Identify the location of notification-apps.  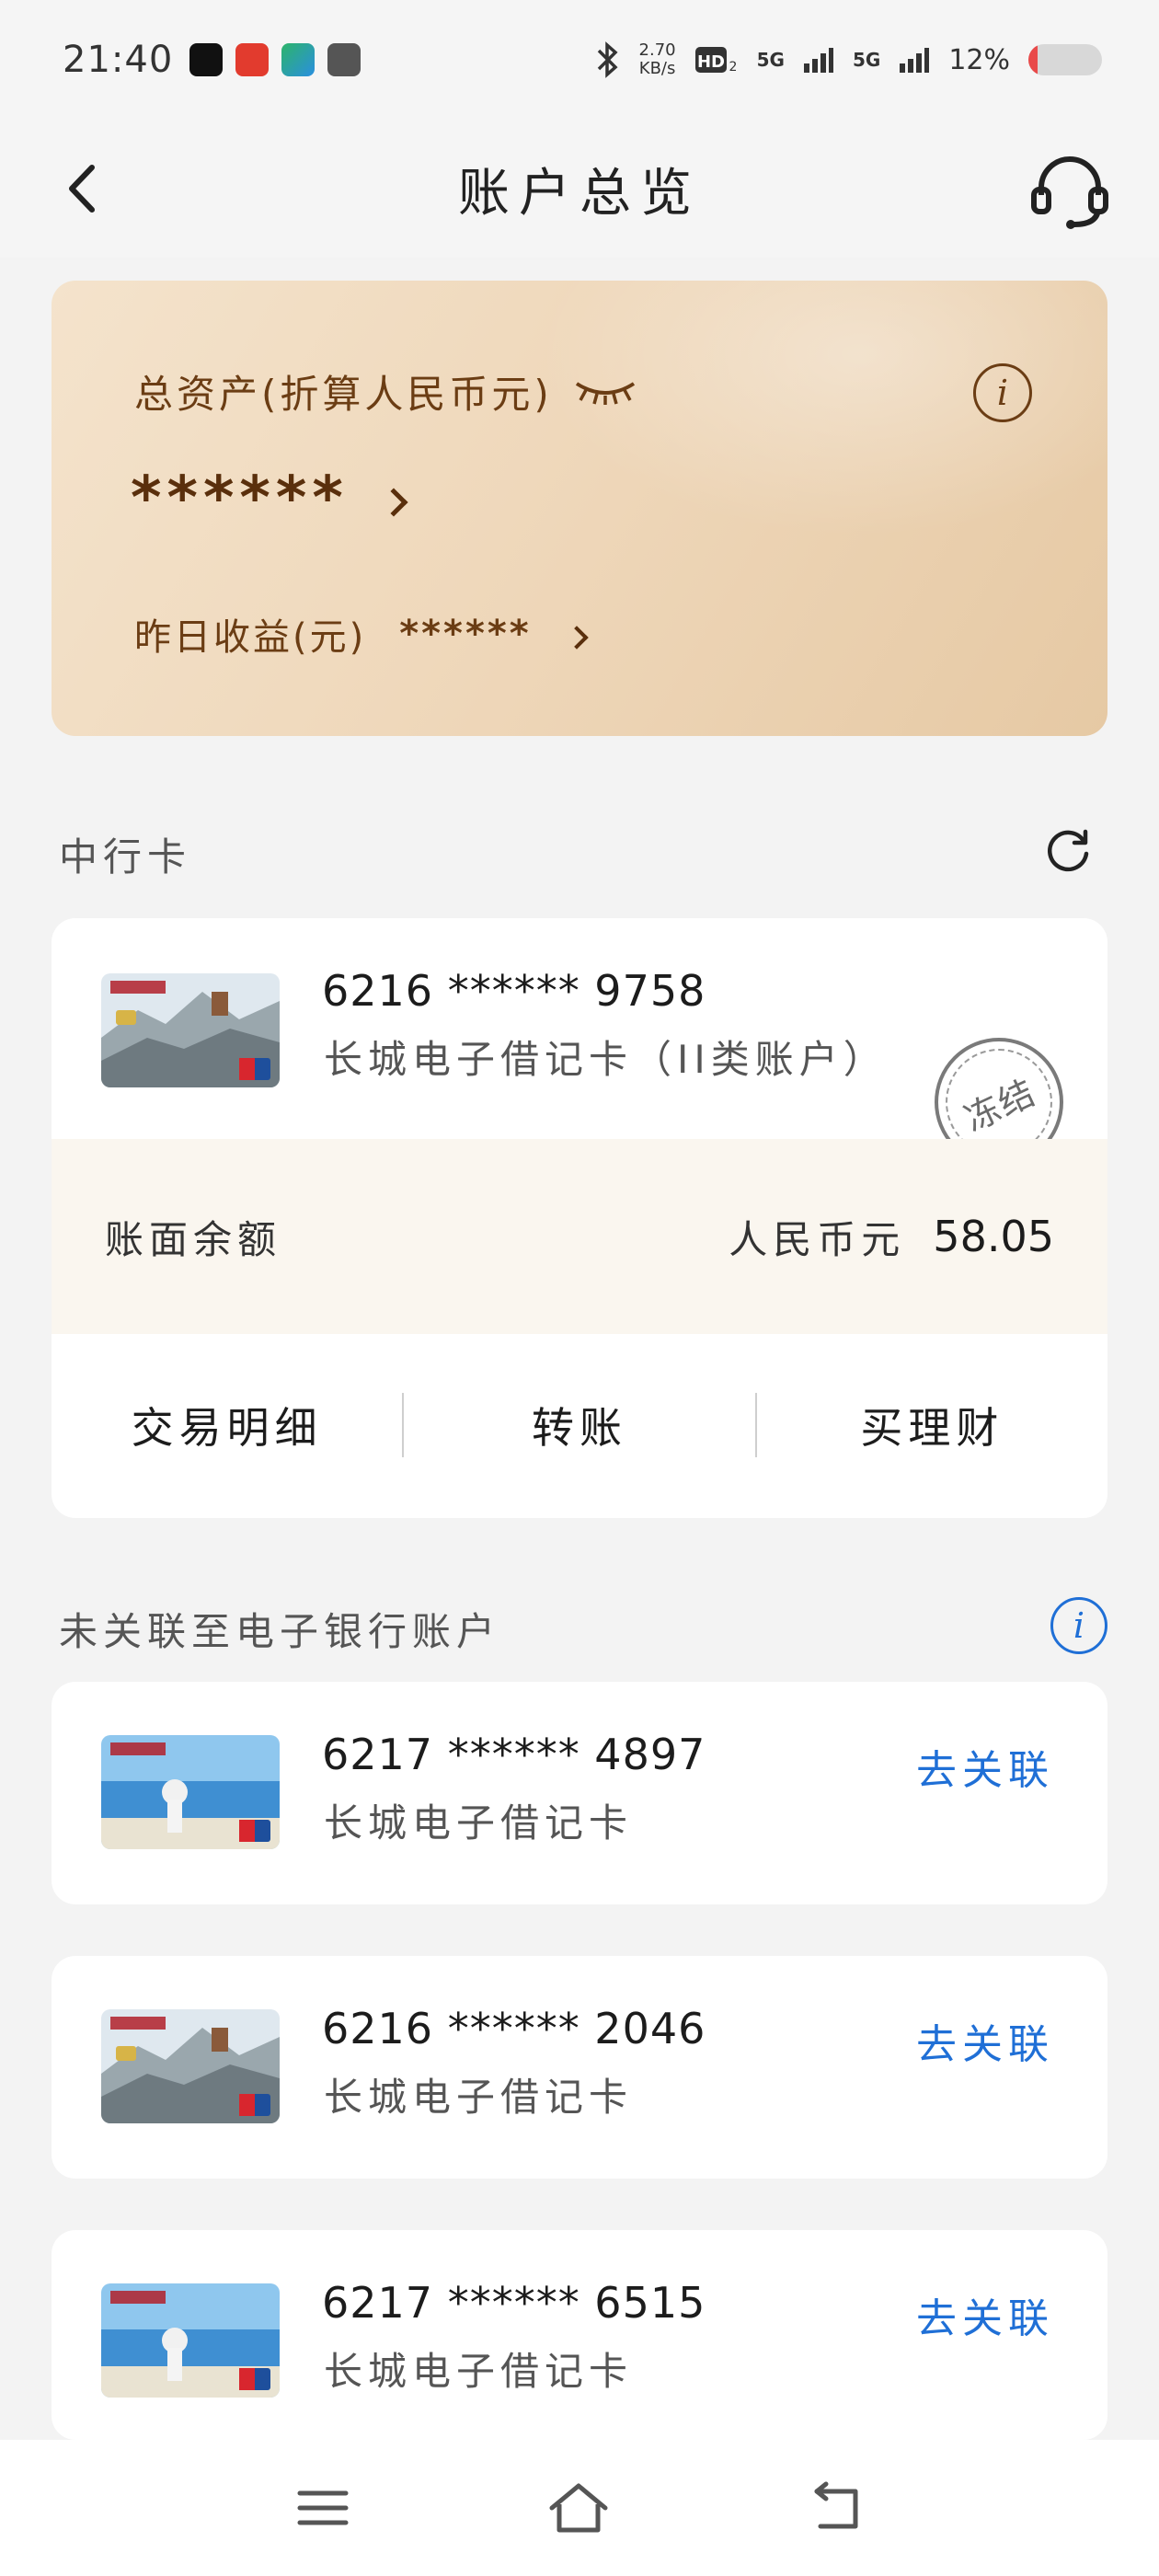
(275, 59).